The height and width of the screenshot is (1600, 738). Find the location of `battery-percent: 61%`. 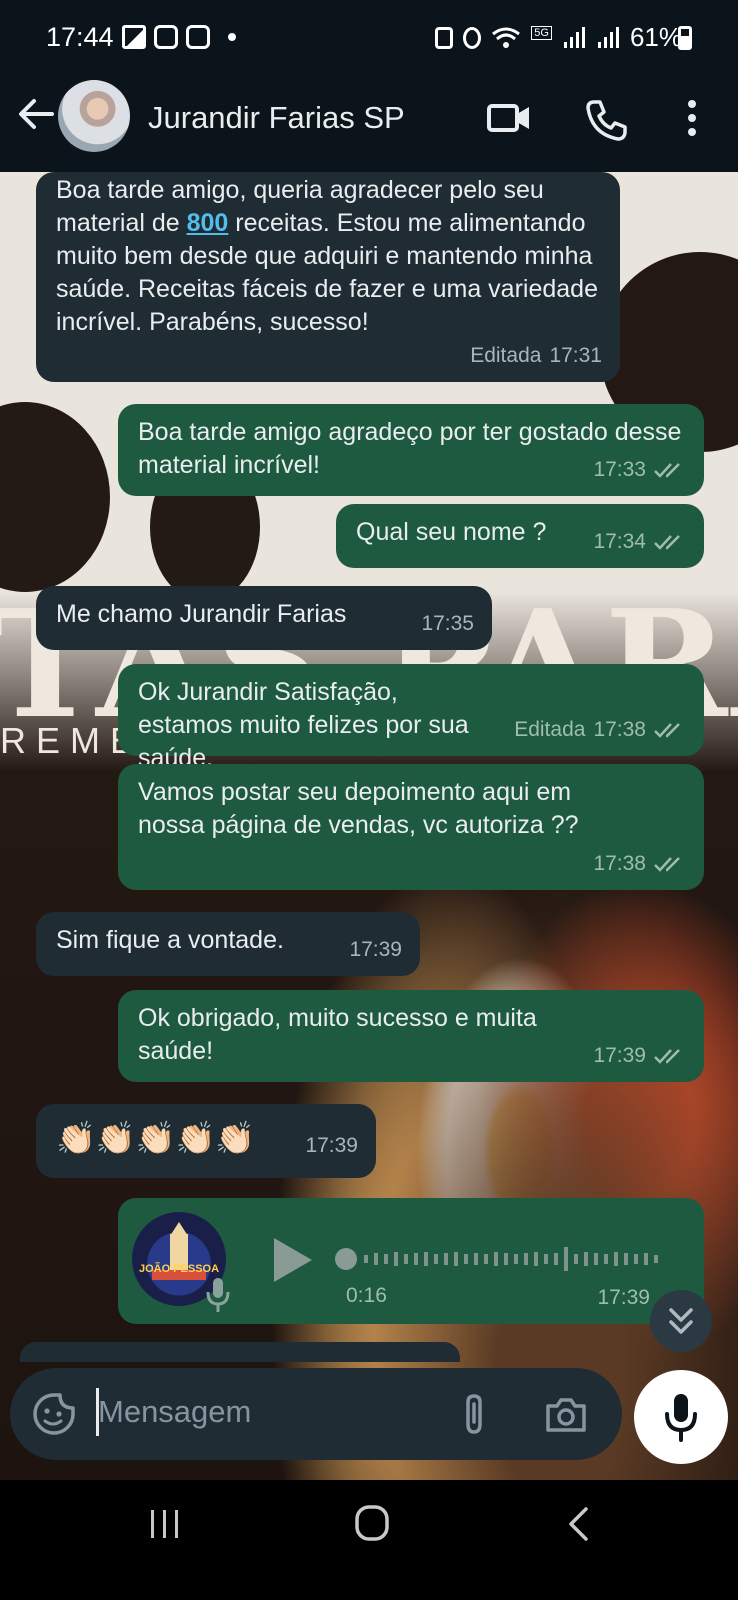

battery-percent: 61% is located at coordinates (655, 37).